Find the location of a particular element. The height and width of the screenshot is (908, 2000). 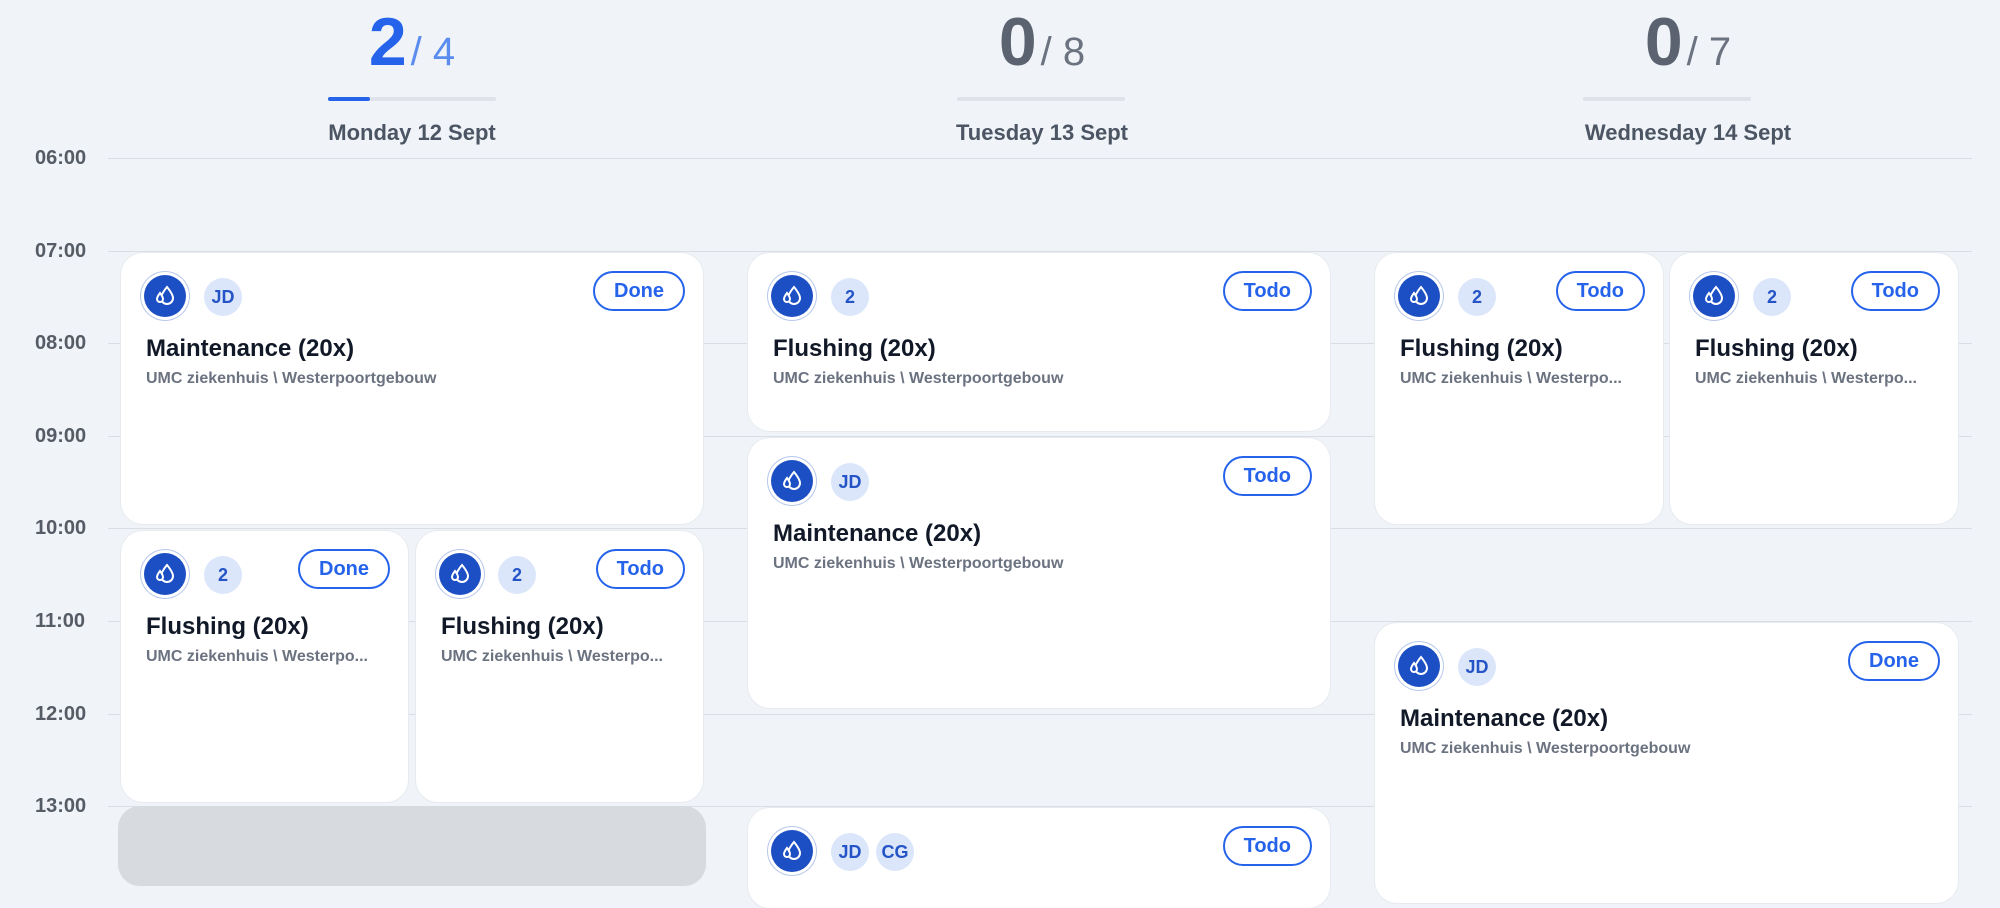

day-label: Tuesday 13 Sept is located at coordinates (1042, 132).